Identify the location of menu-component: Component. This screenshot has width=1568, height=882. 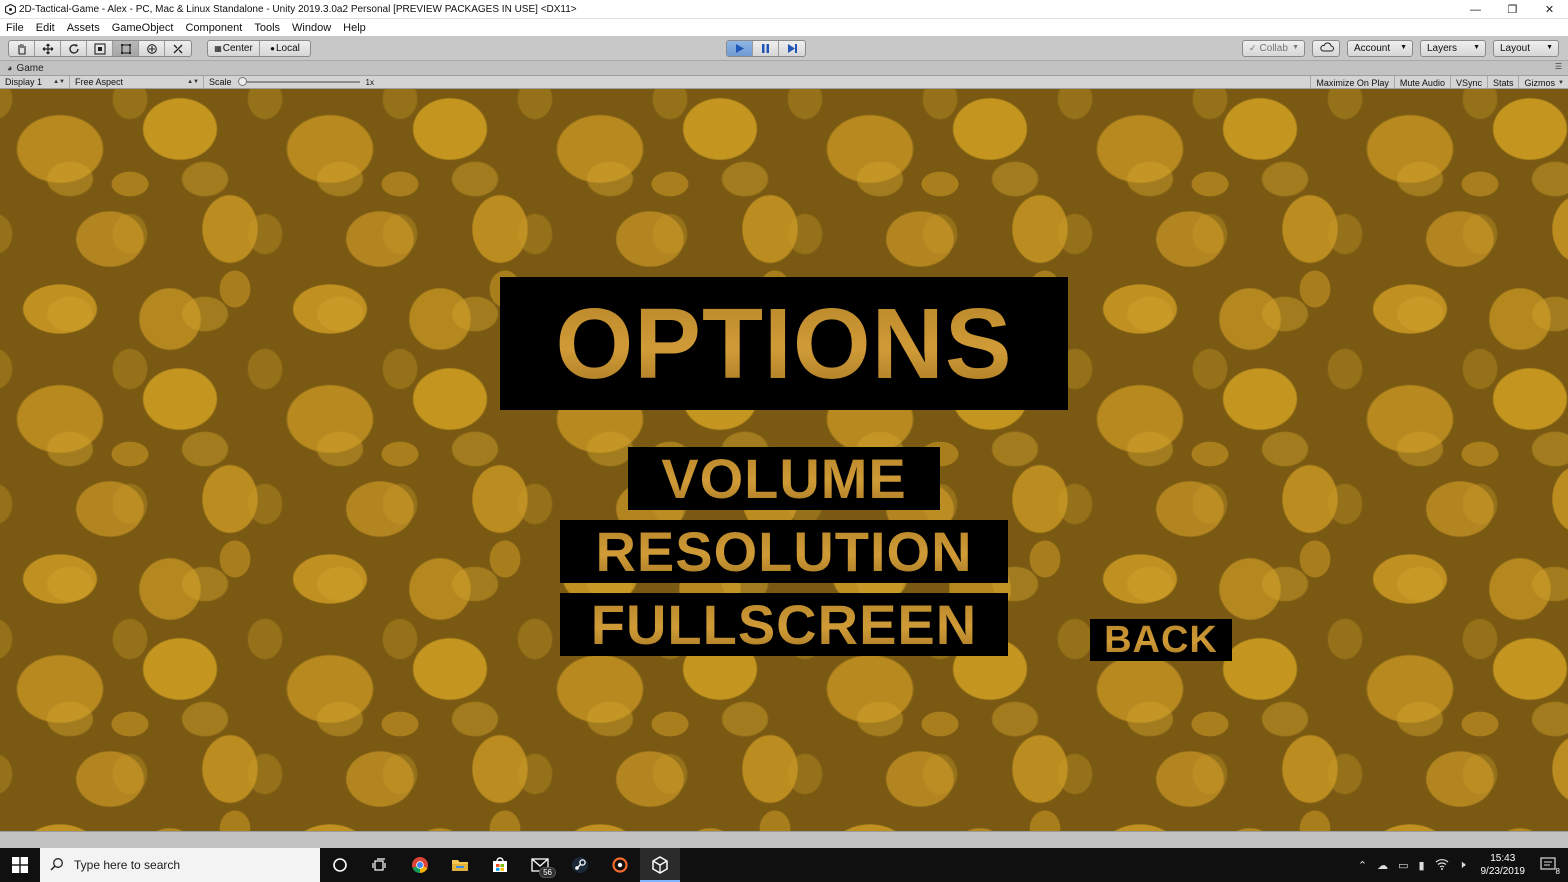
(213, 28).